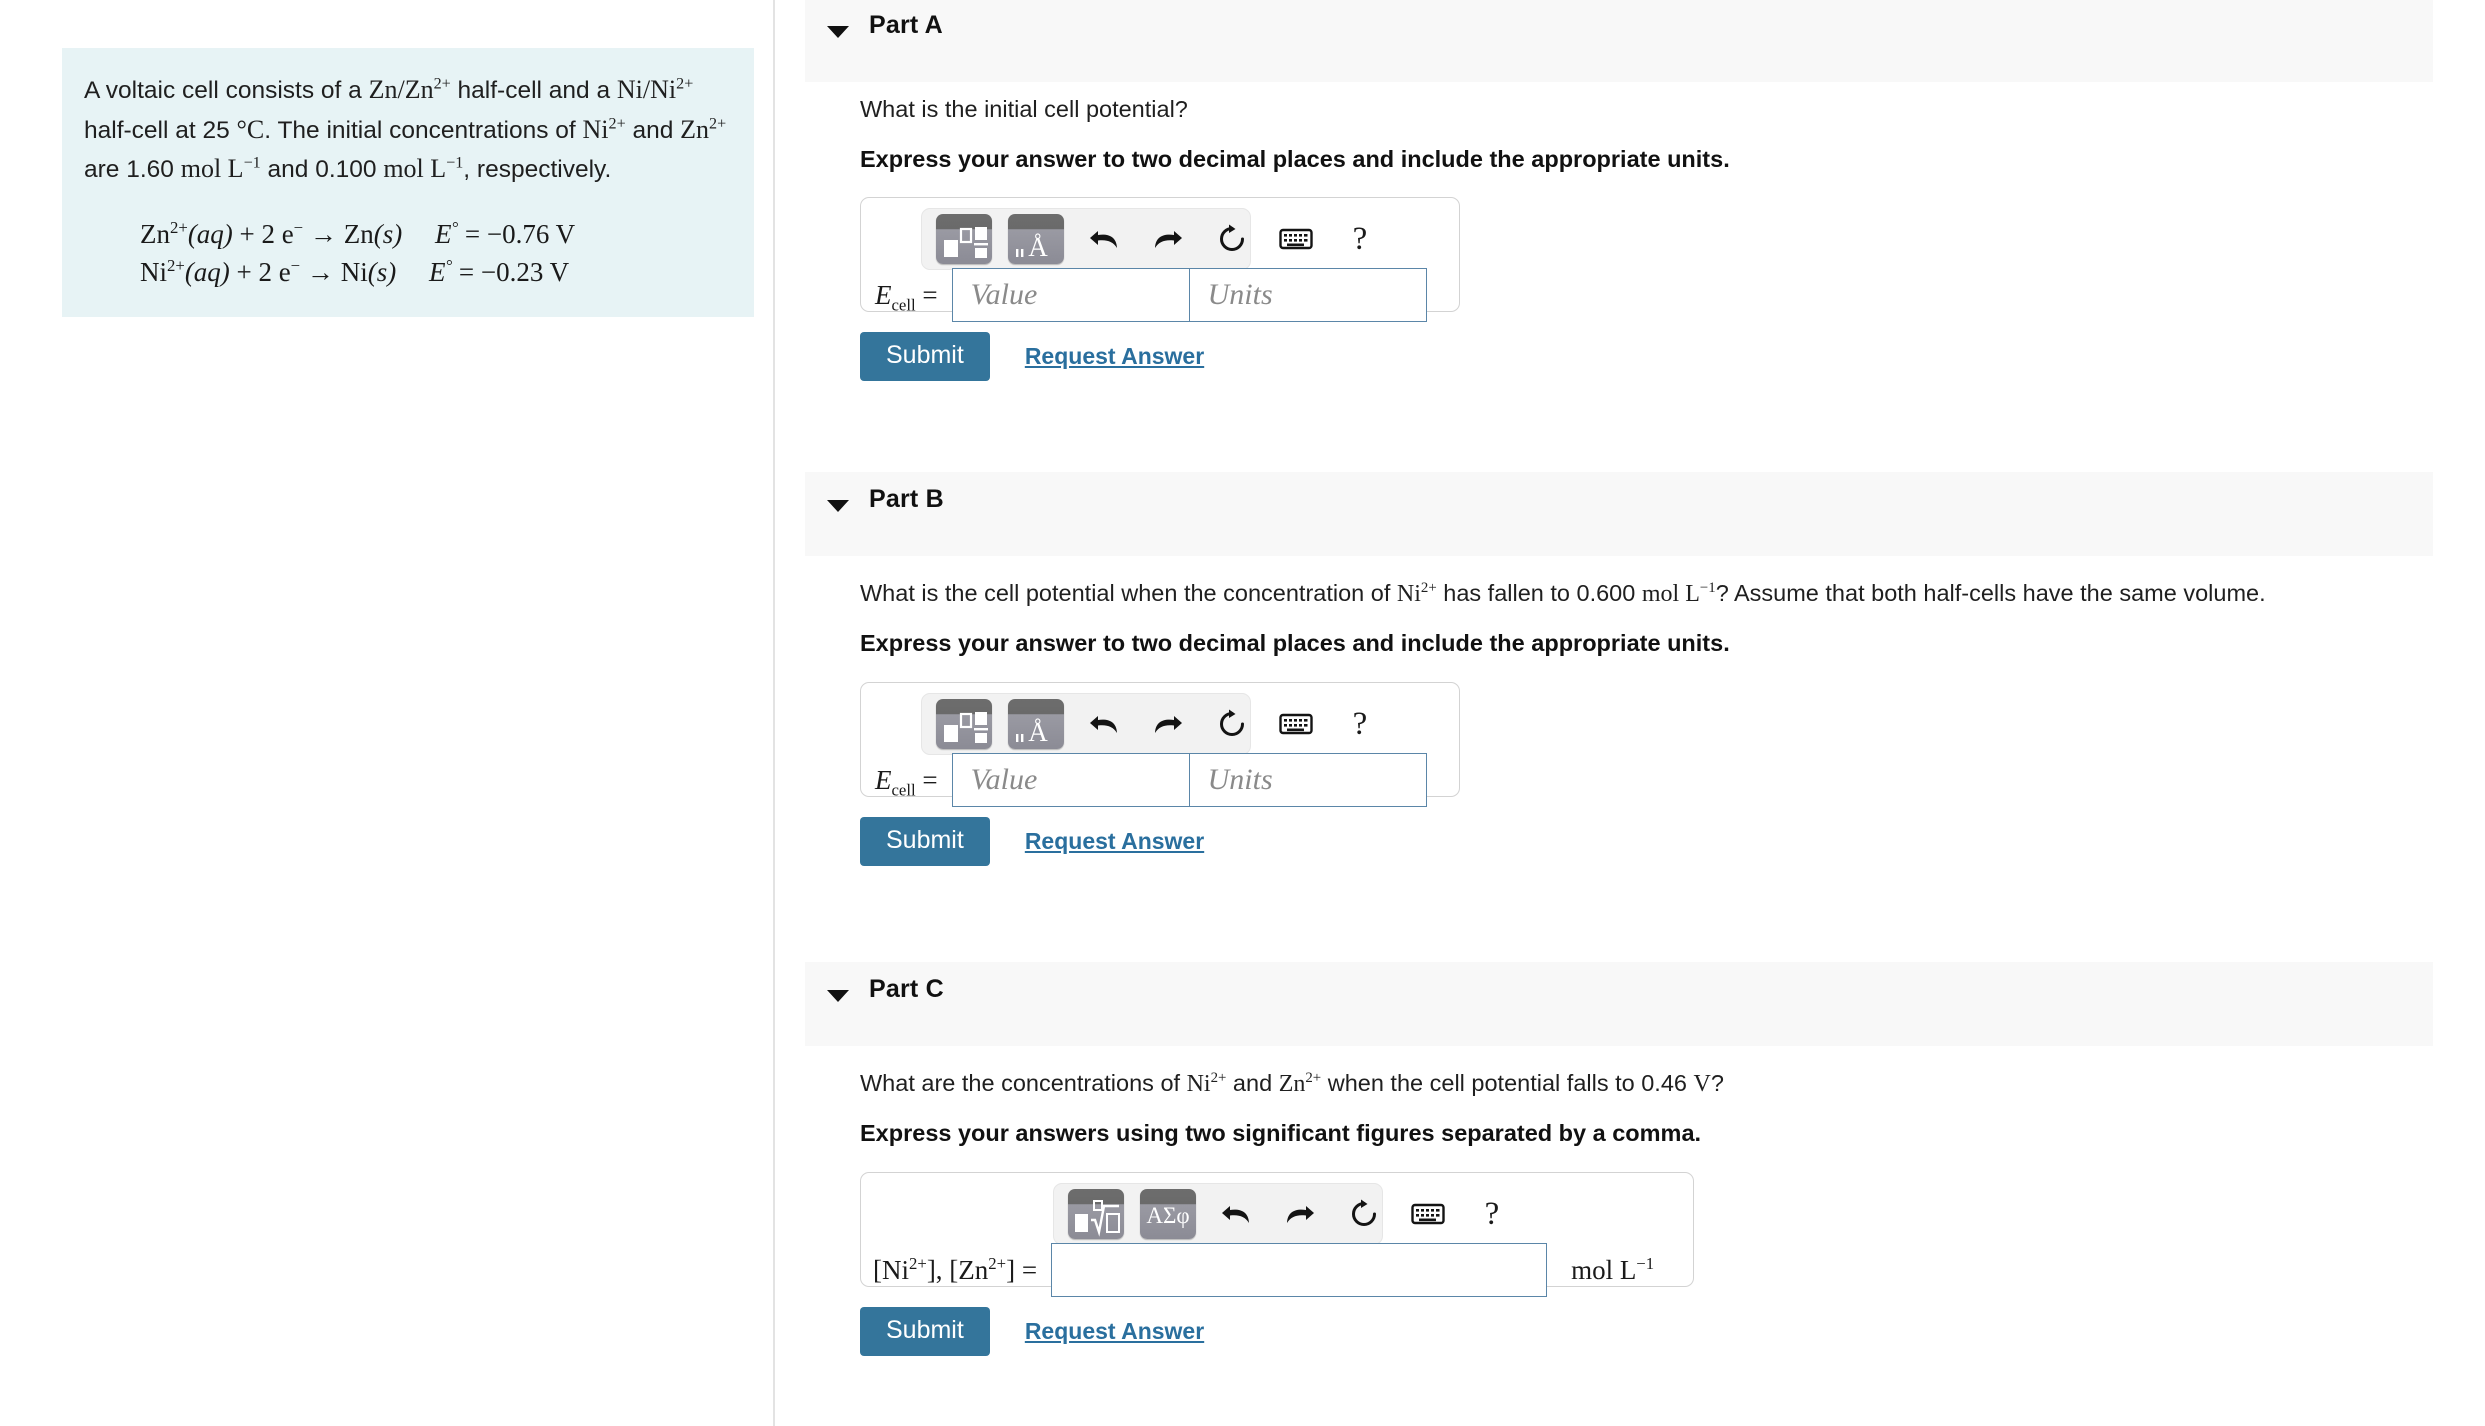 This screenshot has width=2485, height=1426. What do you see at coordinates (1114, 356) in the screenshot?
I see `request-answer-link-a: Request Answer` at bounding box center [1114, 356].